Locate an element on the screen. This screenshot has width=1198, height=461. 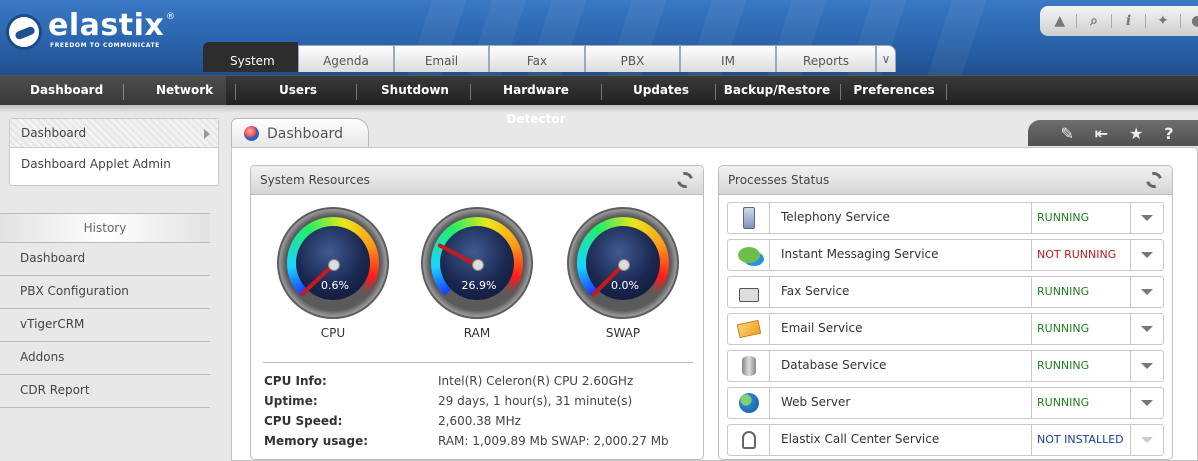
history-item-cdr-report: CDR Report is located at coordinates (105, 391).